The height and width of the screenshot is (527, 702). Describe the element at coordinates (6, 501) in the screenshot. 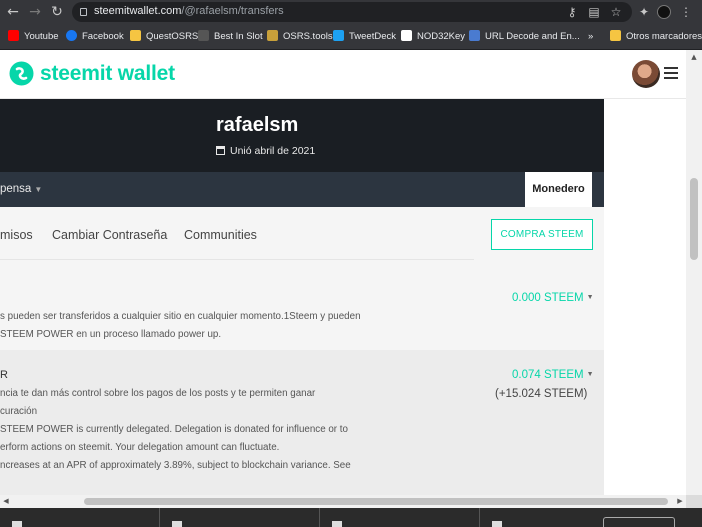

I see `scroll-left-arrow-icon: ◀` at that location.